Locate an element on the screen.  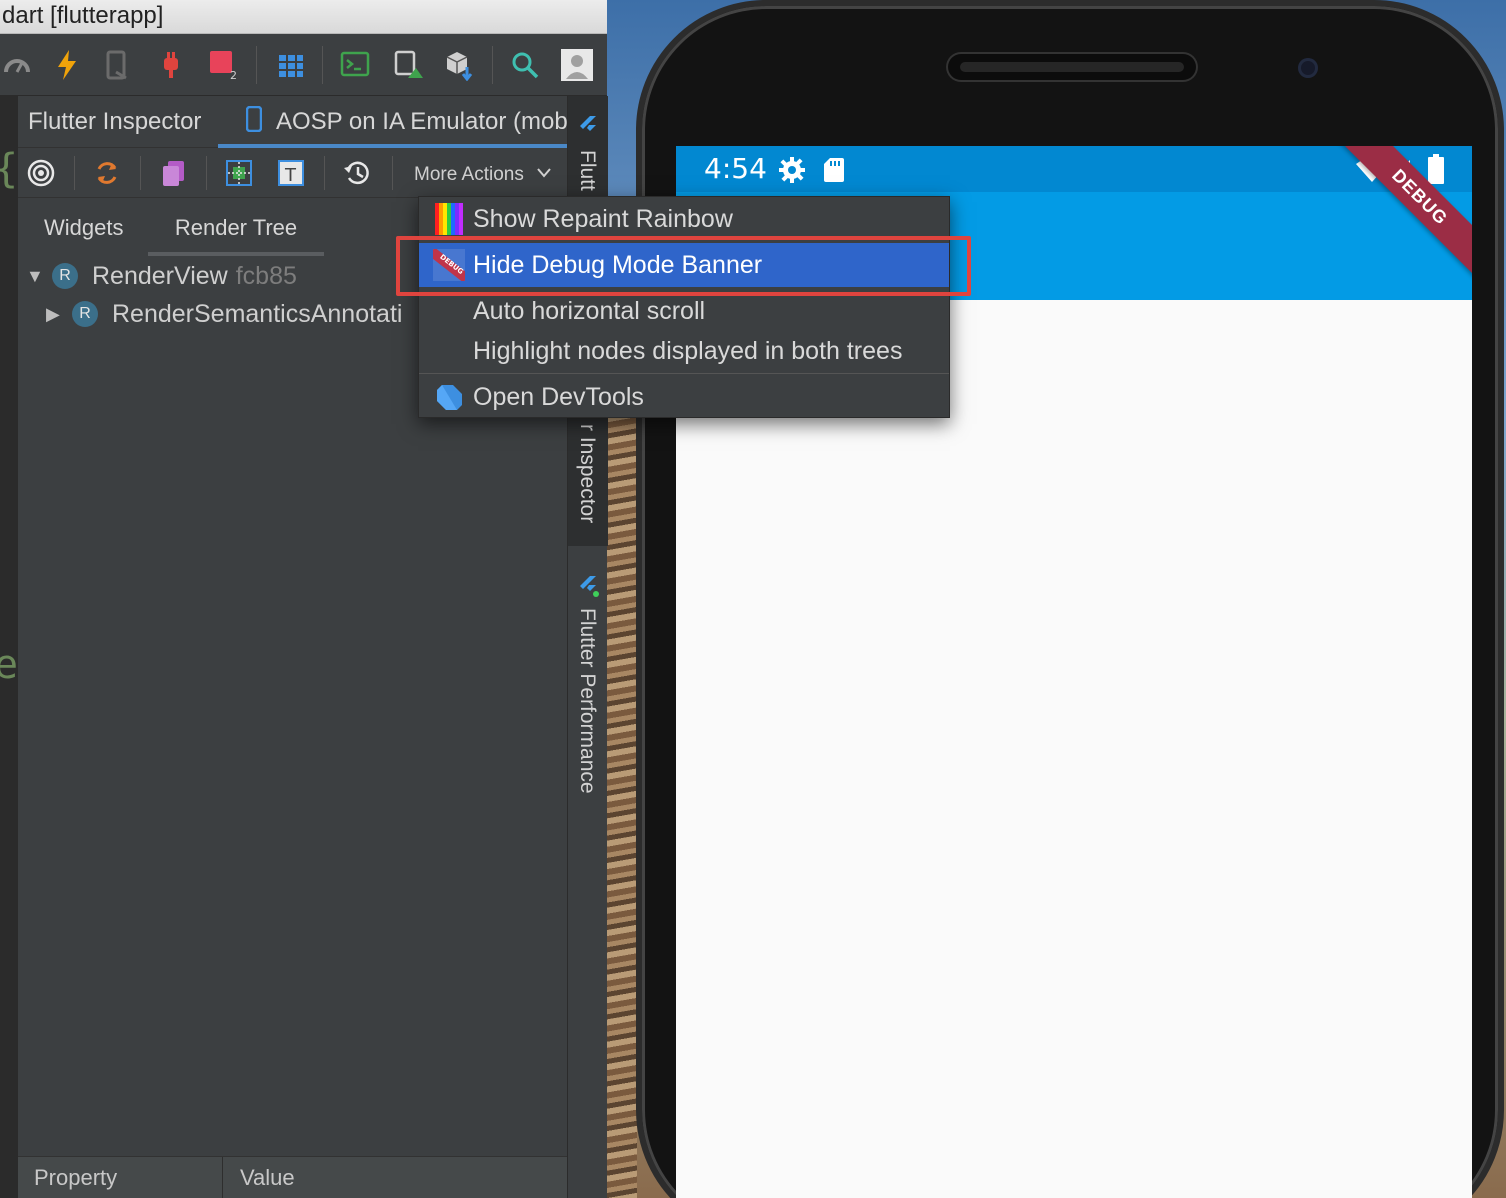
phone-icon is located at coordinates (254, 121).